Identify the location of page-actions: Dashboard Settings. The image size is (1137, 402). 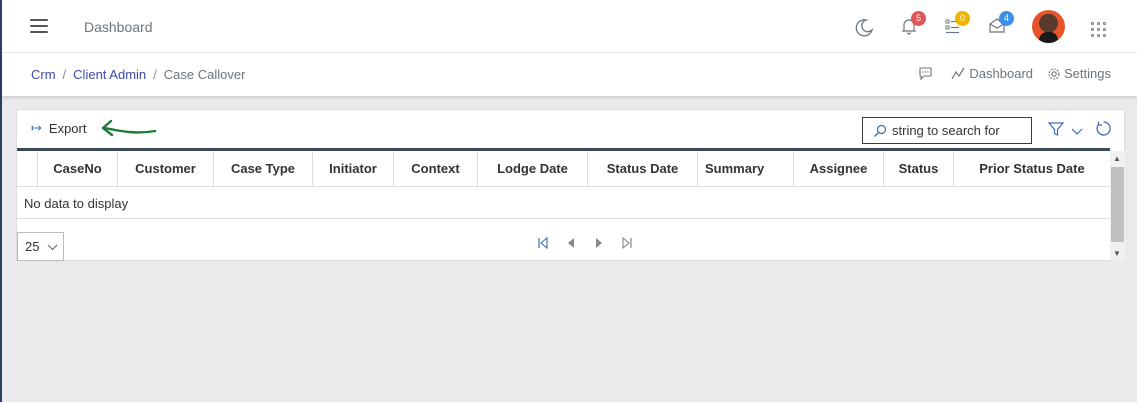
(1014, 73).